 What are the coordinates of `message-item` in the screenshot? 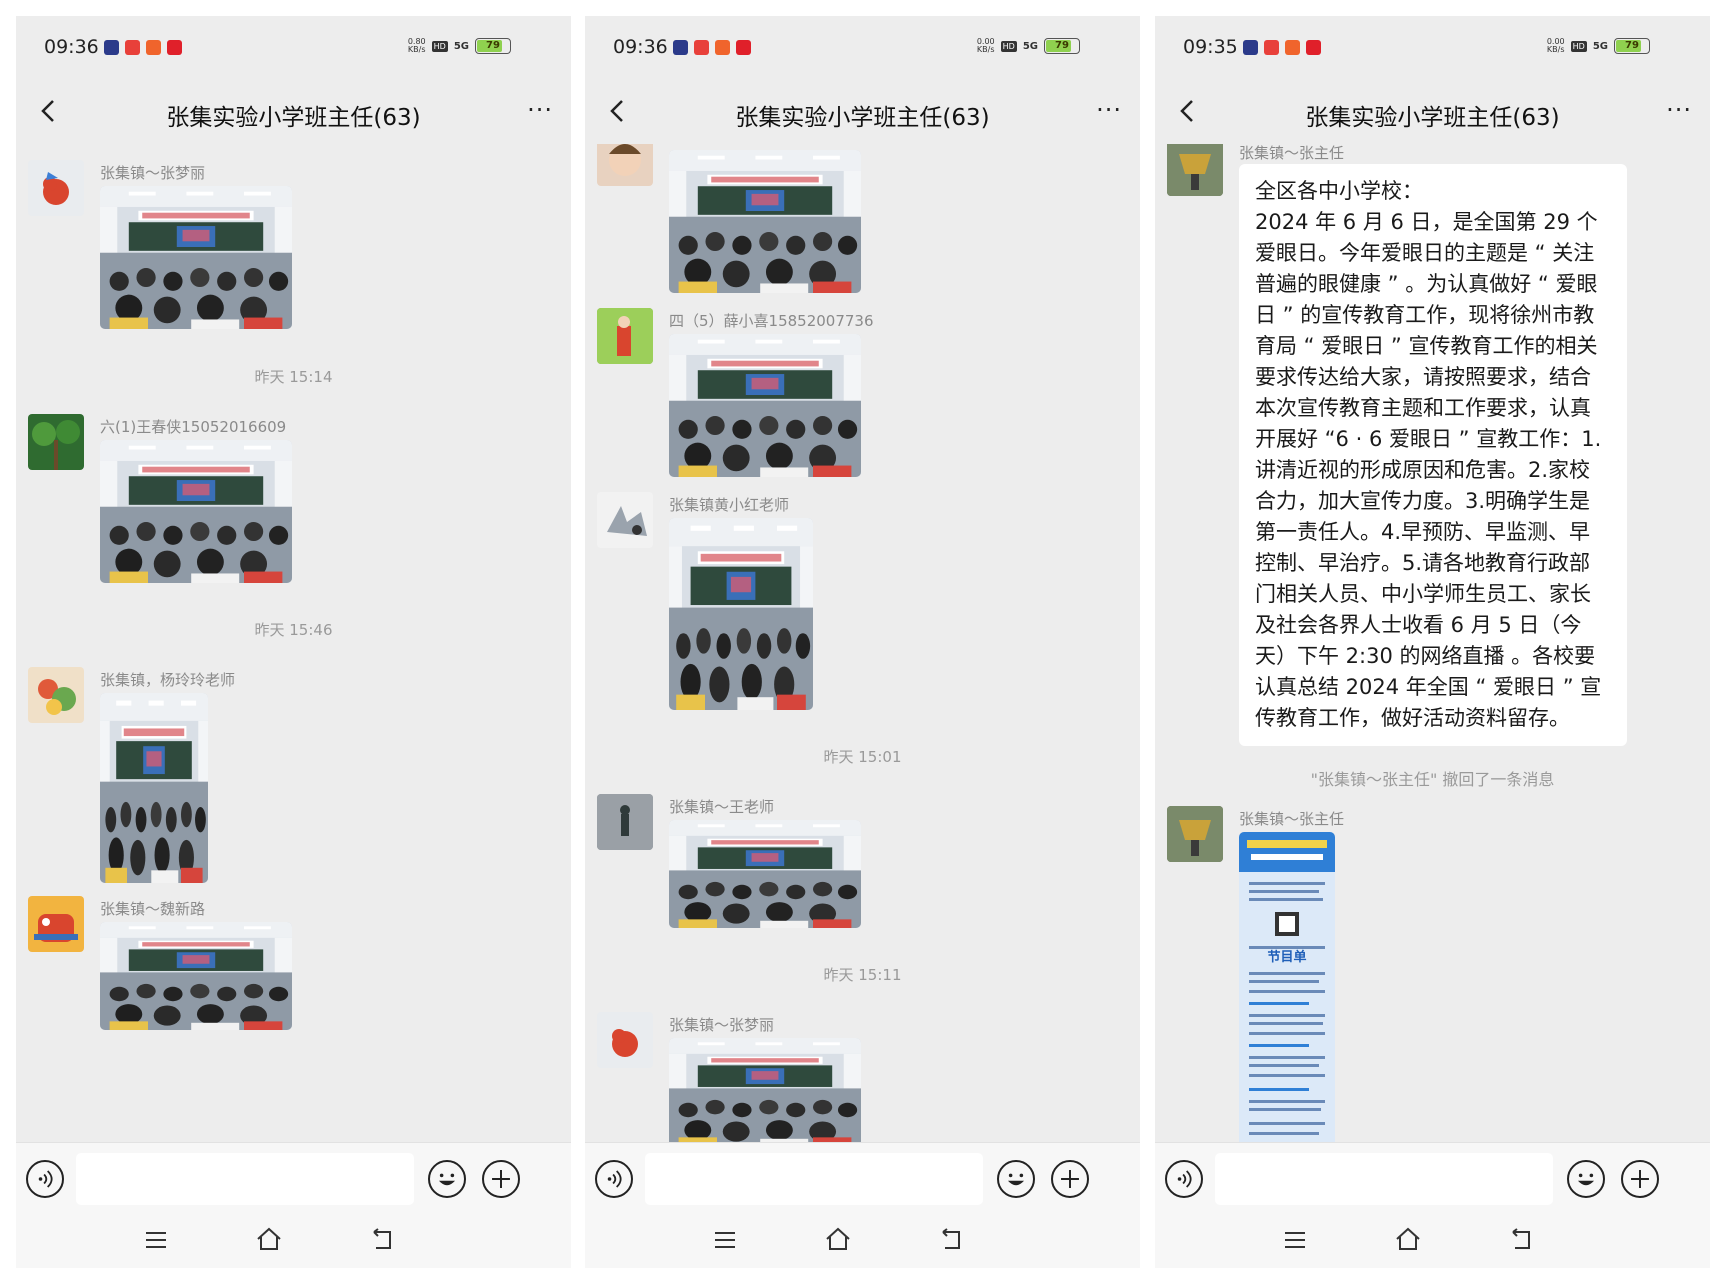 It's located at (862, 222).